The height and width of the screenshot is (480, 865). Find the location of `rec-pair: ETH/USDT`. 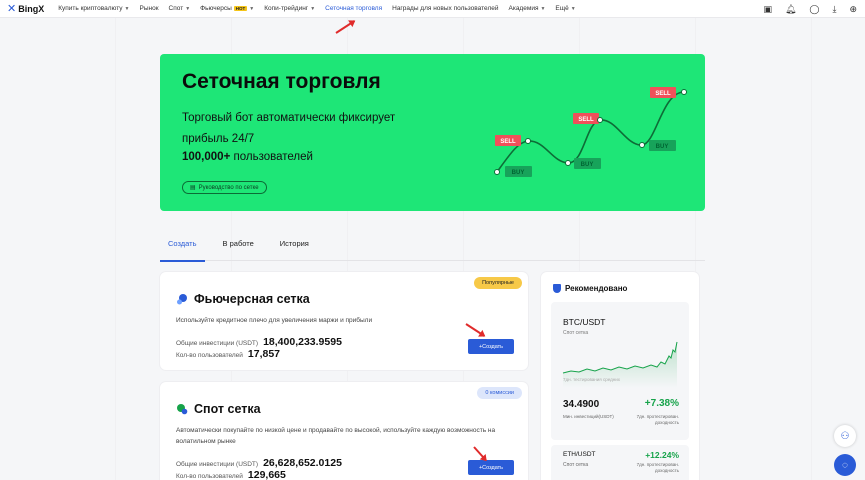

rec-pair: ETH/USDT is located at coordinates (579, 454).